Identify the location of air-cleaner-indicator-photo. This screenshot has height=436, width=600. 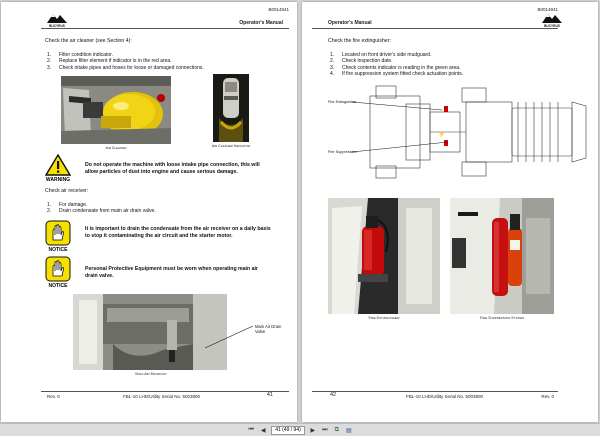
(231, 108).